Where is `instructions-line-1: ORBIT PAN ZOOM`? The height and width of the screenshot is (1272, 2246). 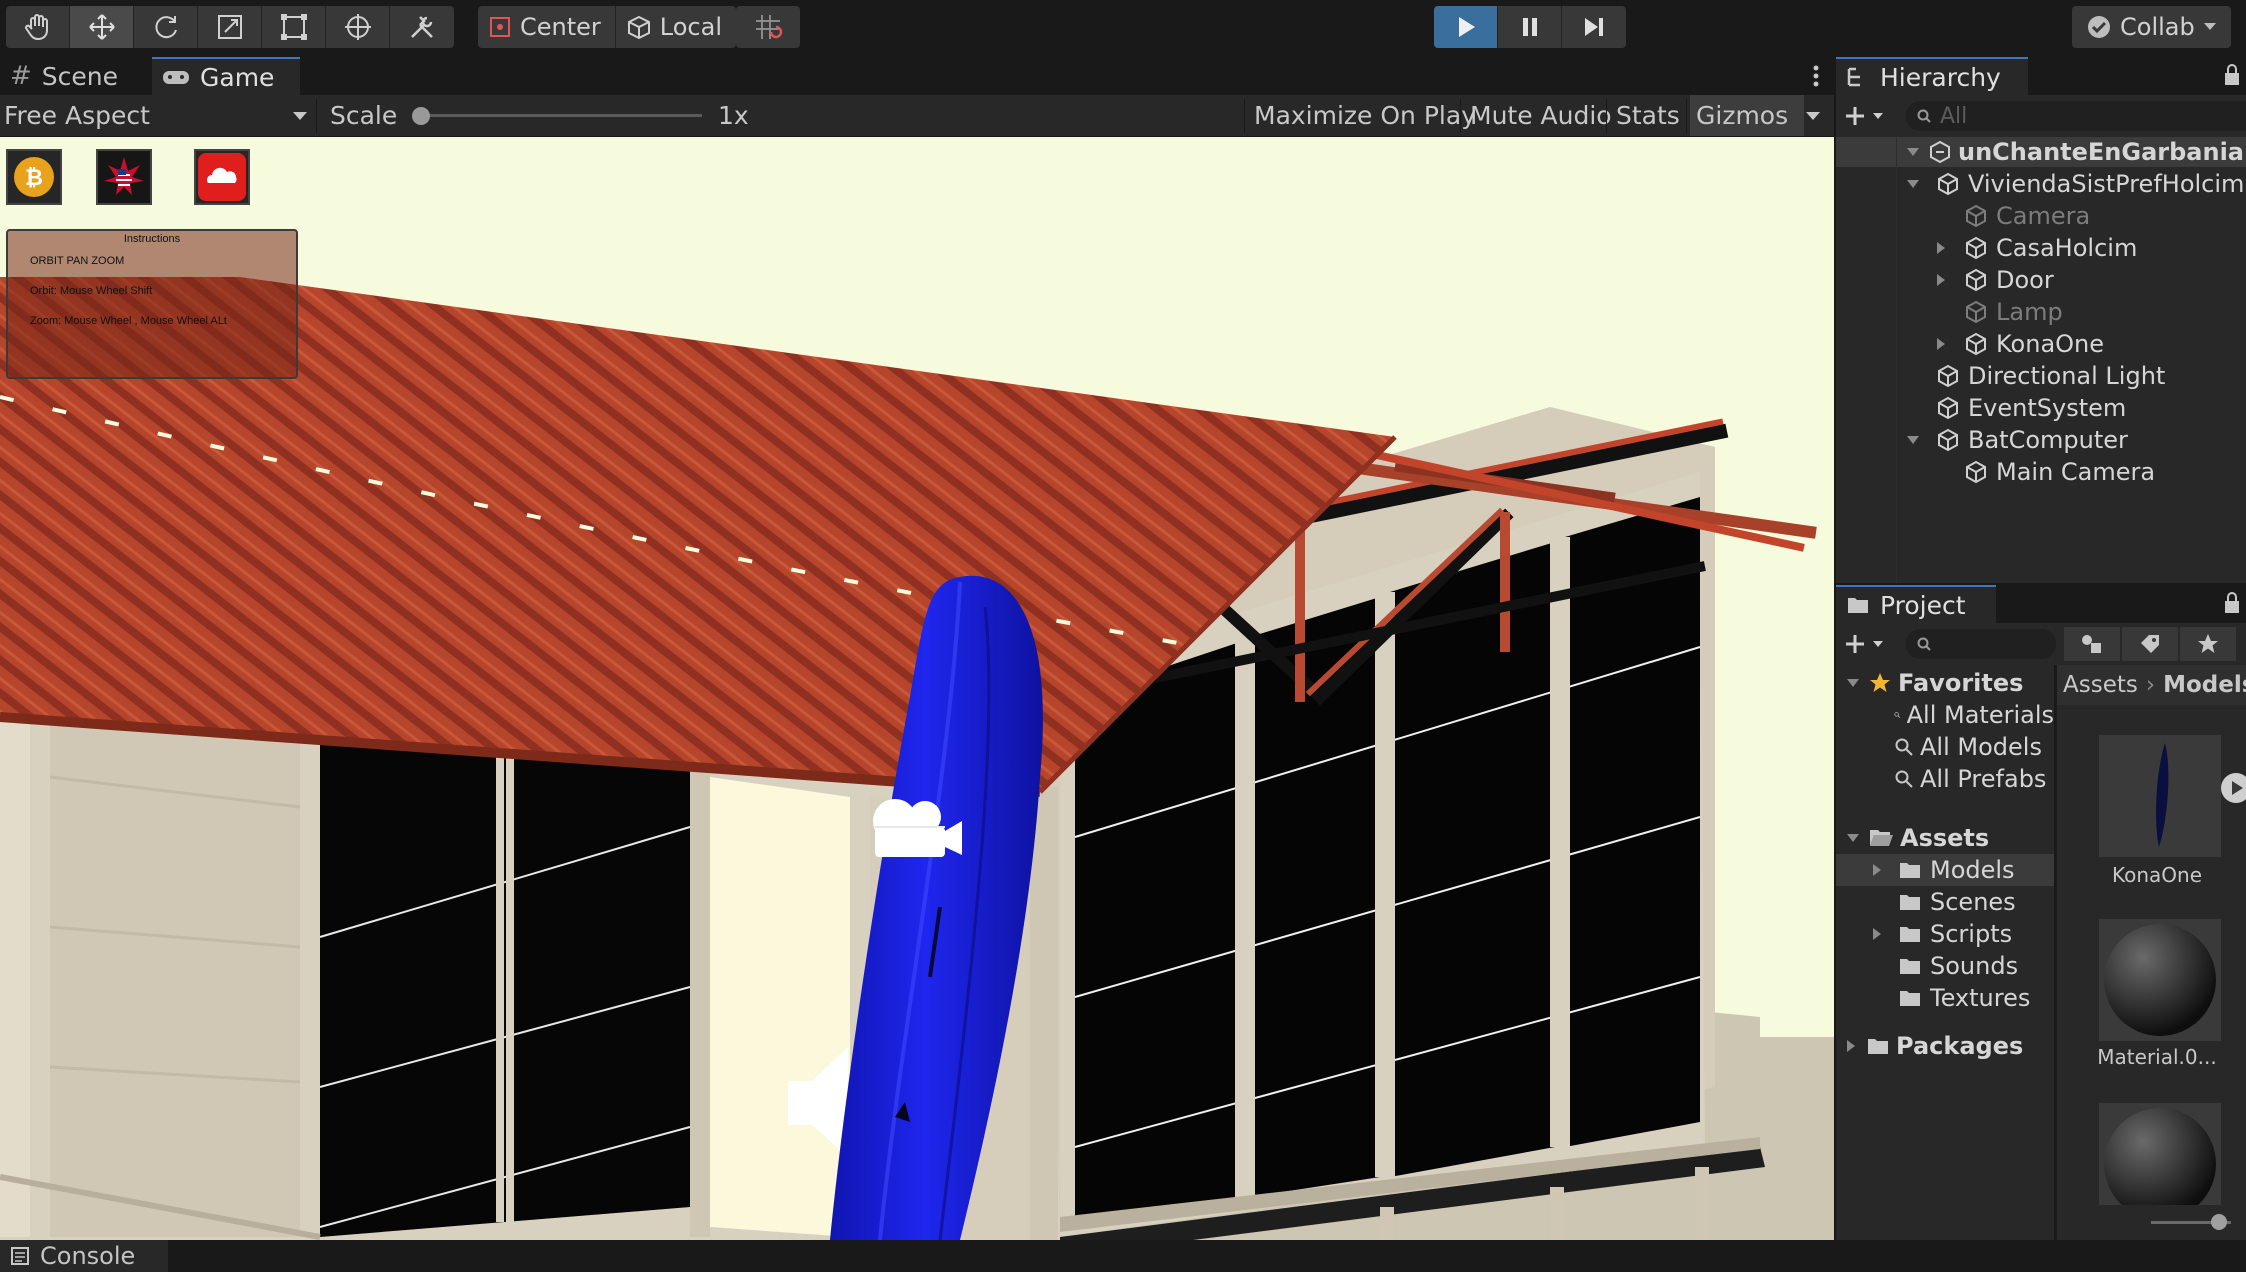 instructions-line-1: ORBIT PAN ZOOM is located at coordinates (77, 261).